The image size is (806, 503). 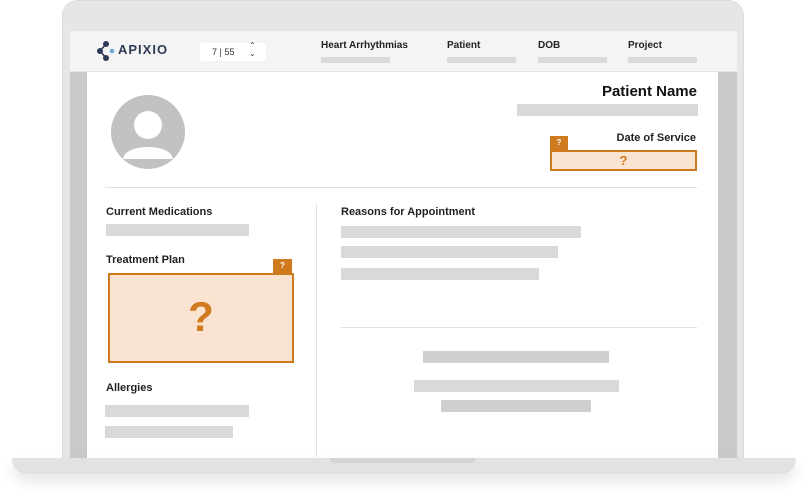 What do you see at coordinates (316, 330) in the screenshot?
I see `column-divider` at bounding box center [316, 330].